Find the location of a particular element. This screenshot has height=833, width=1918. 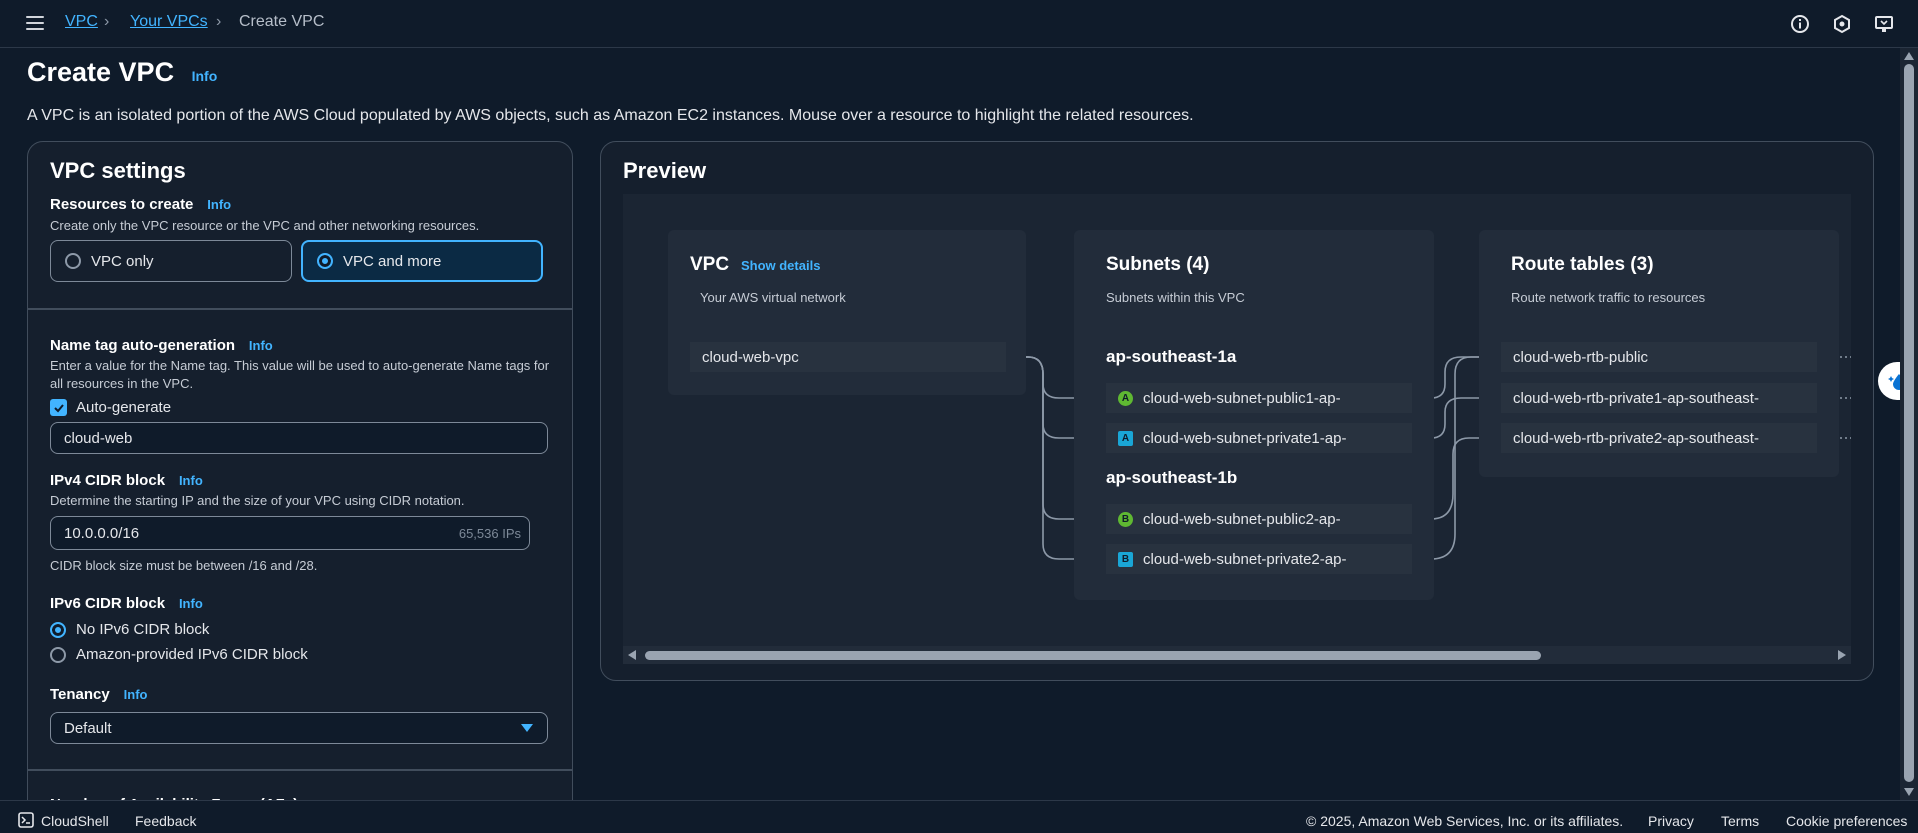

ipv6-label-row: IPv6 CIDR block Info is located at coordinates (126, 603).